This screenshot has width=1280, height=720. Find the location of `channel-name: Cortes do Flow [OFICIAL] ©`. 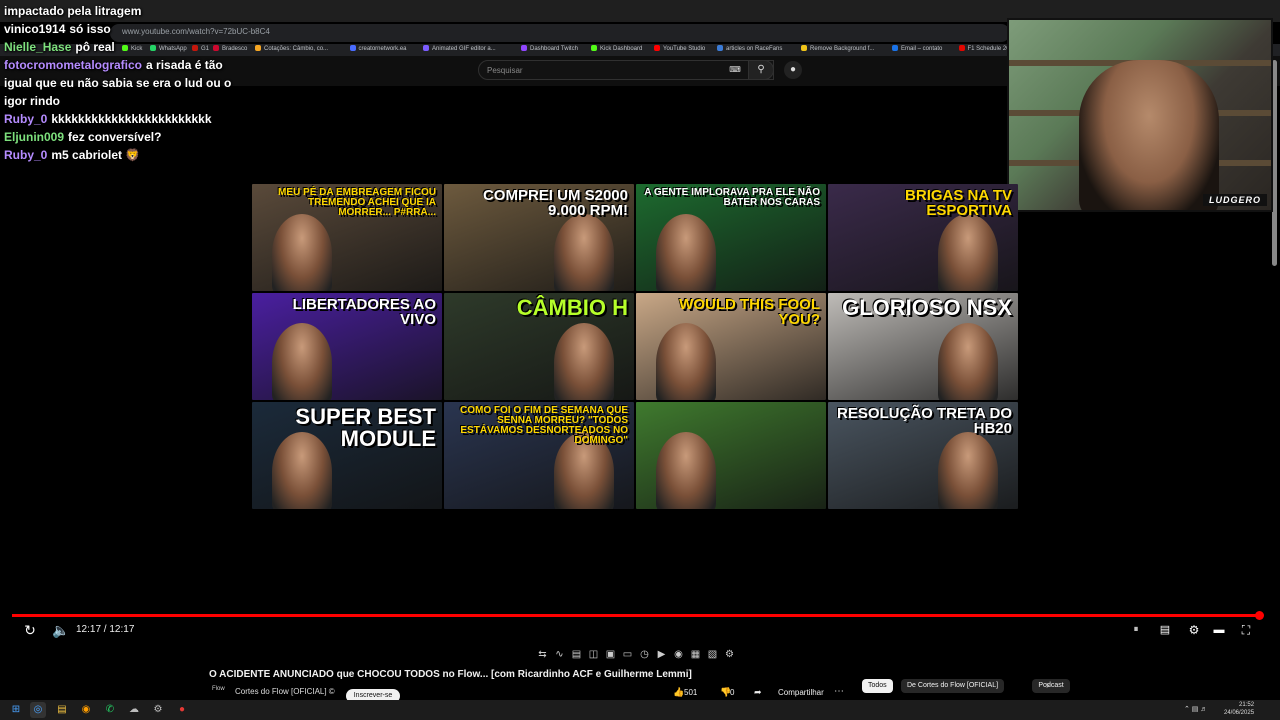

channel-name: Cortes do Flow [OFICIAL] © is located at coordinates (285, 691).